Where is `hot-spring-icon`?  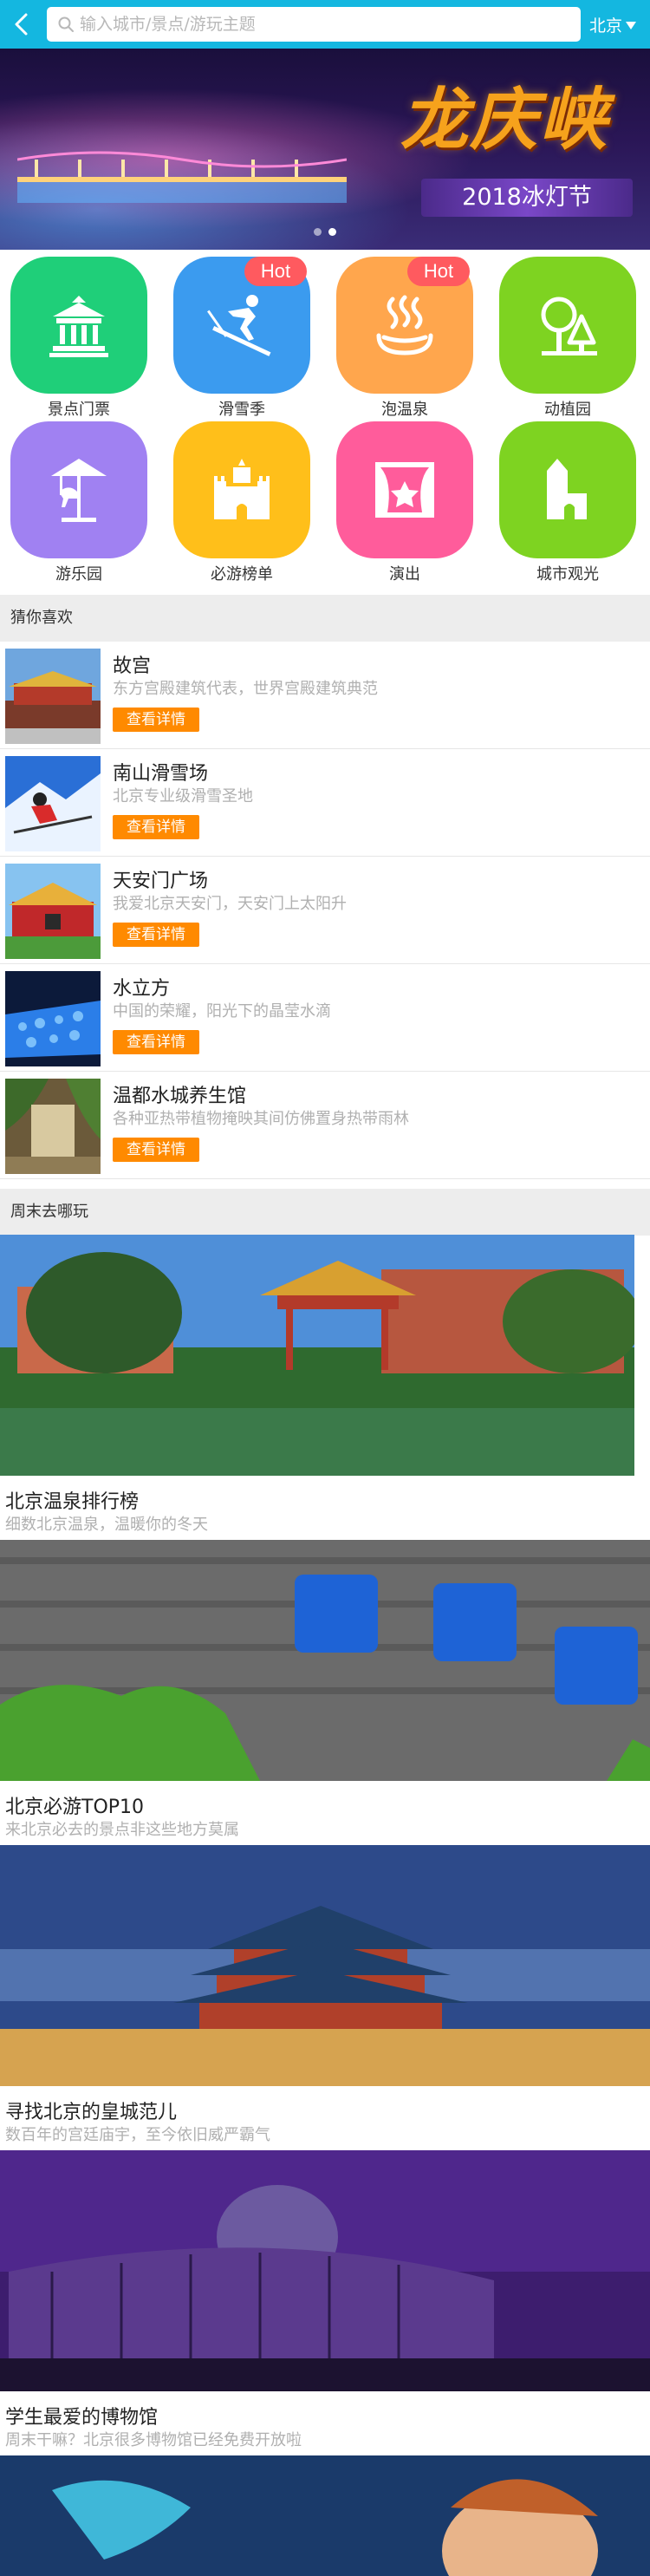
hot-spring-icon is located at coordinates (404, 325).